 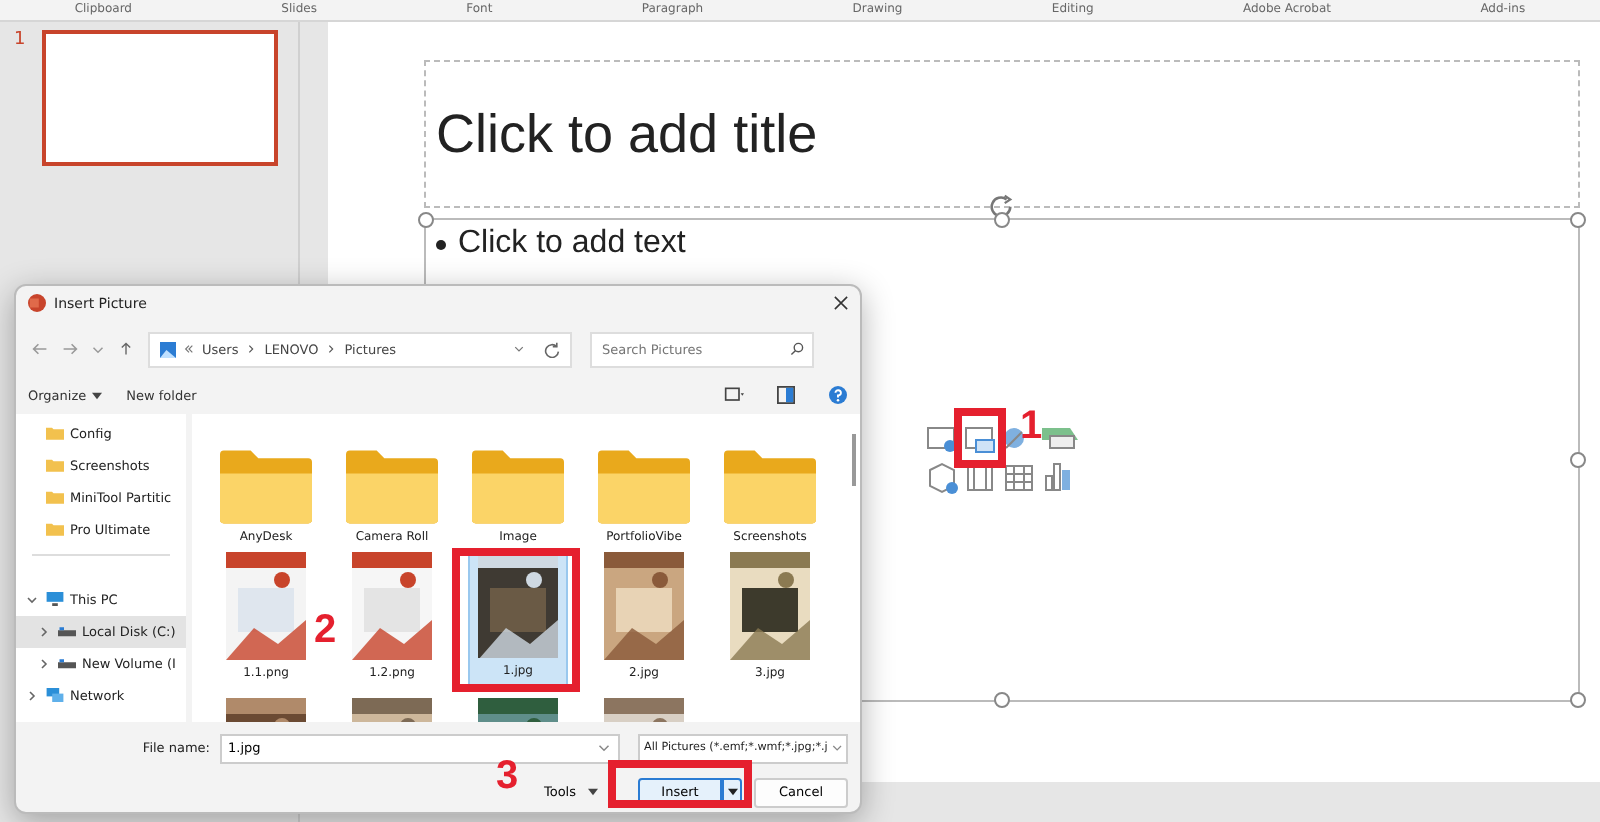 What do you see at coordinates (20, 42) in the screenshot?
I see `slide-number: 1` at bounding box center [20, 42].